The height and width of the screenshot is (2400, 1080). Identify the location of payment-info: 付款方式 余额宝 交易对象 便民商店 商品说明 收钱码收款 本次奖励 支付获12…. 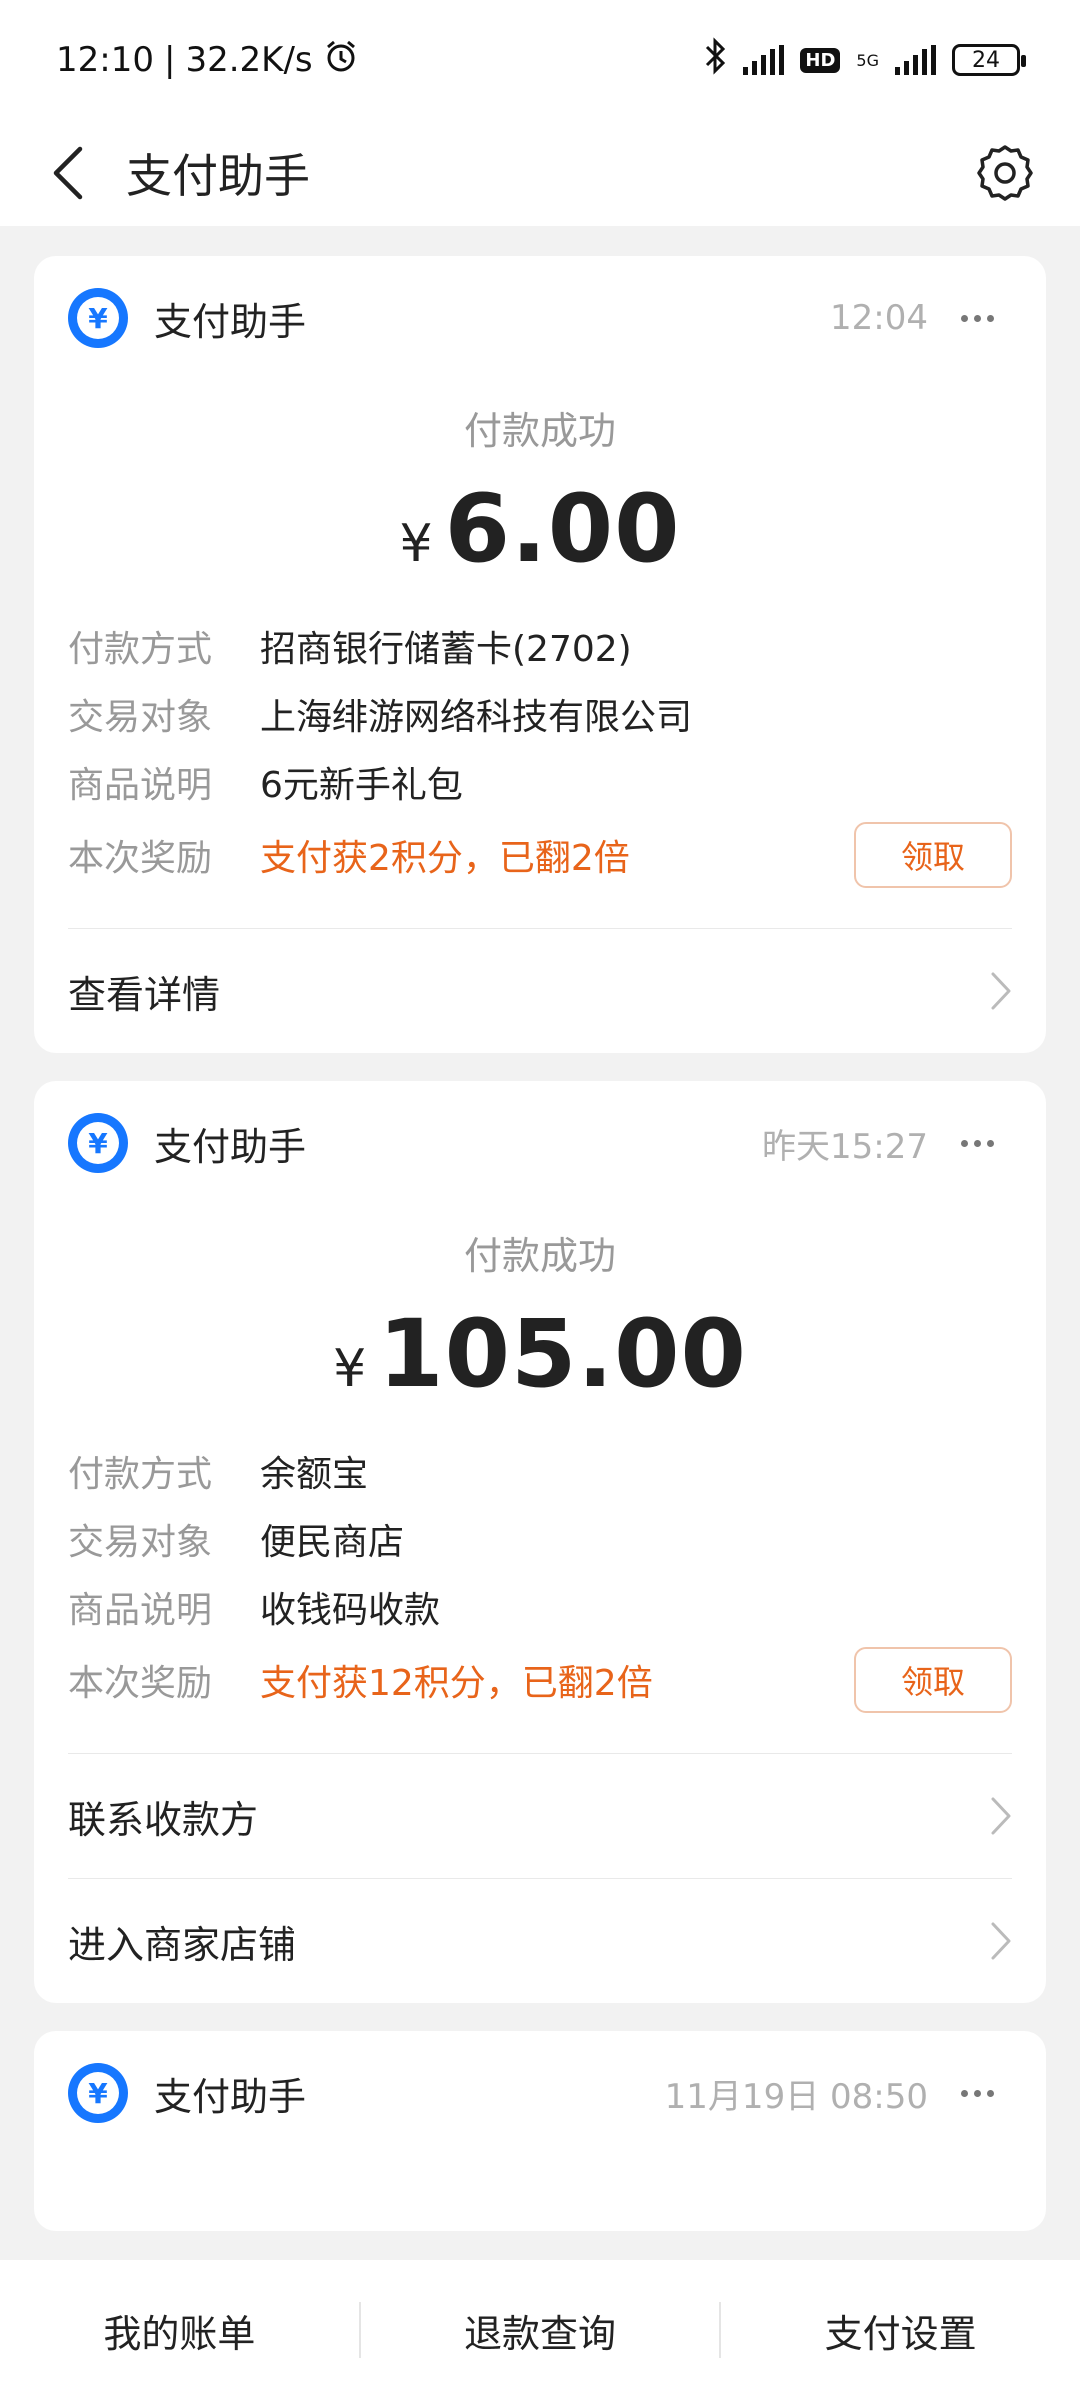
(540, 1578).